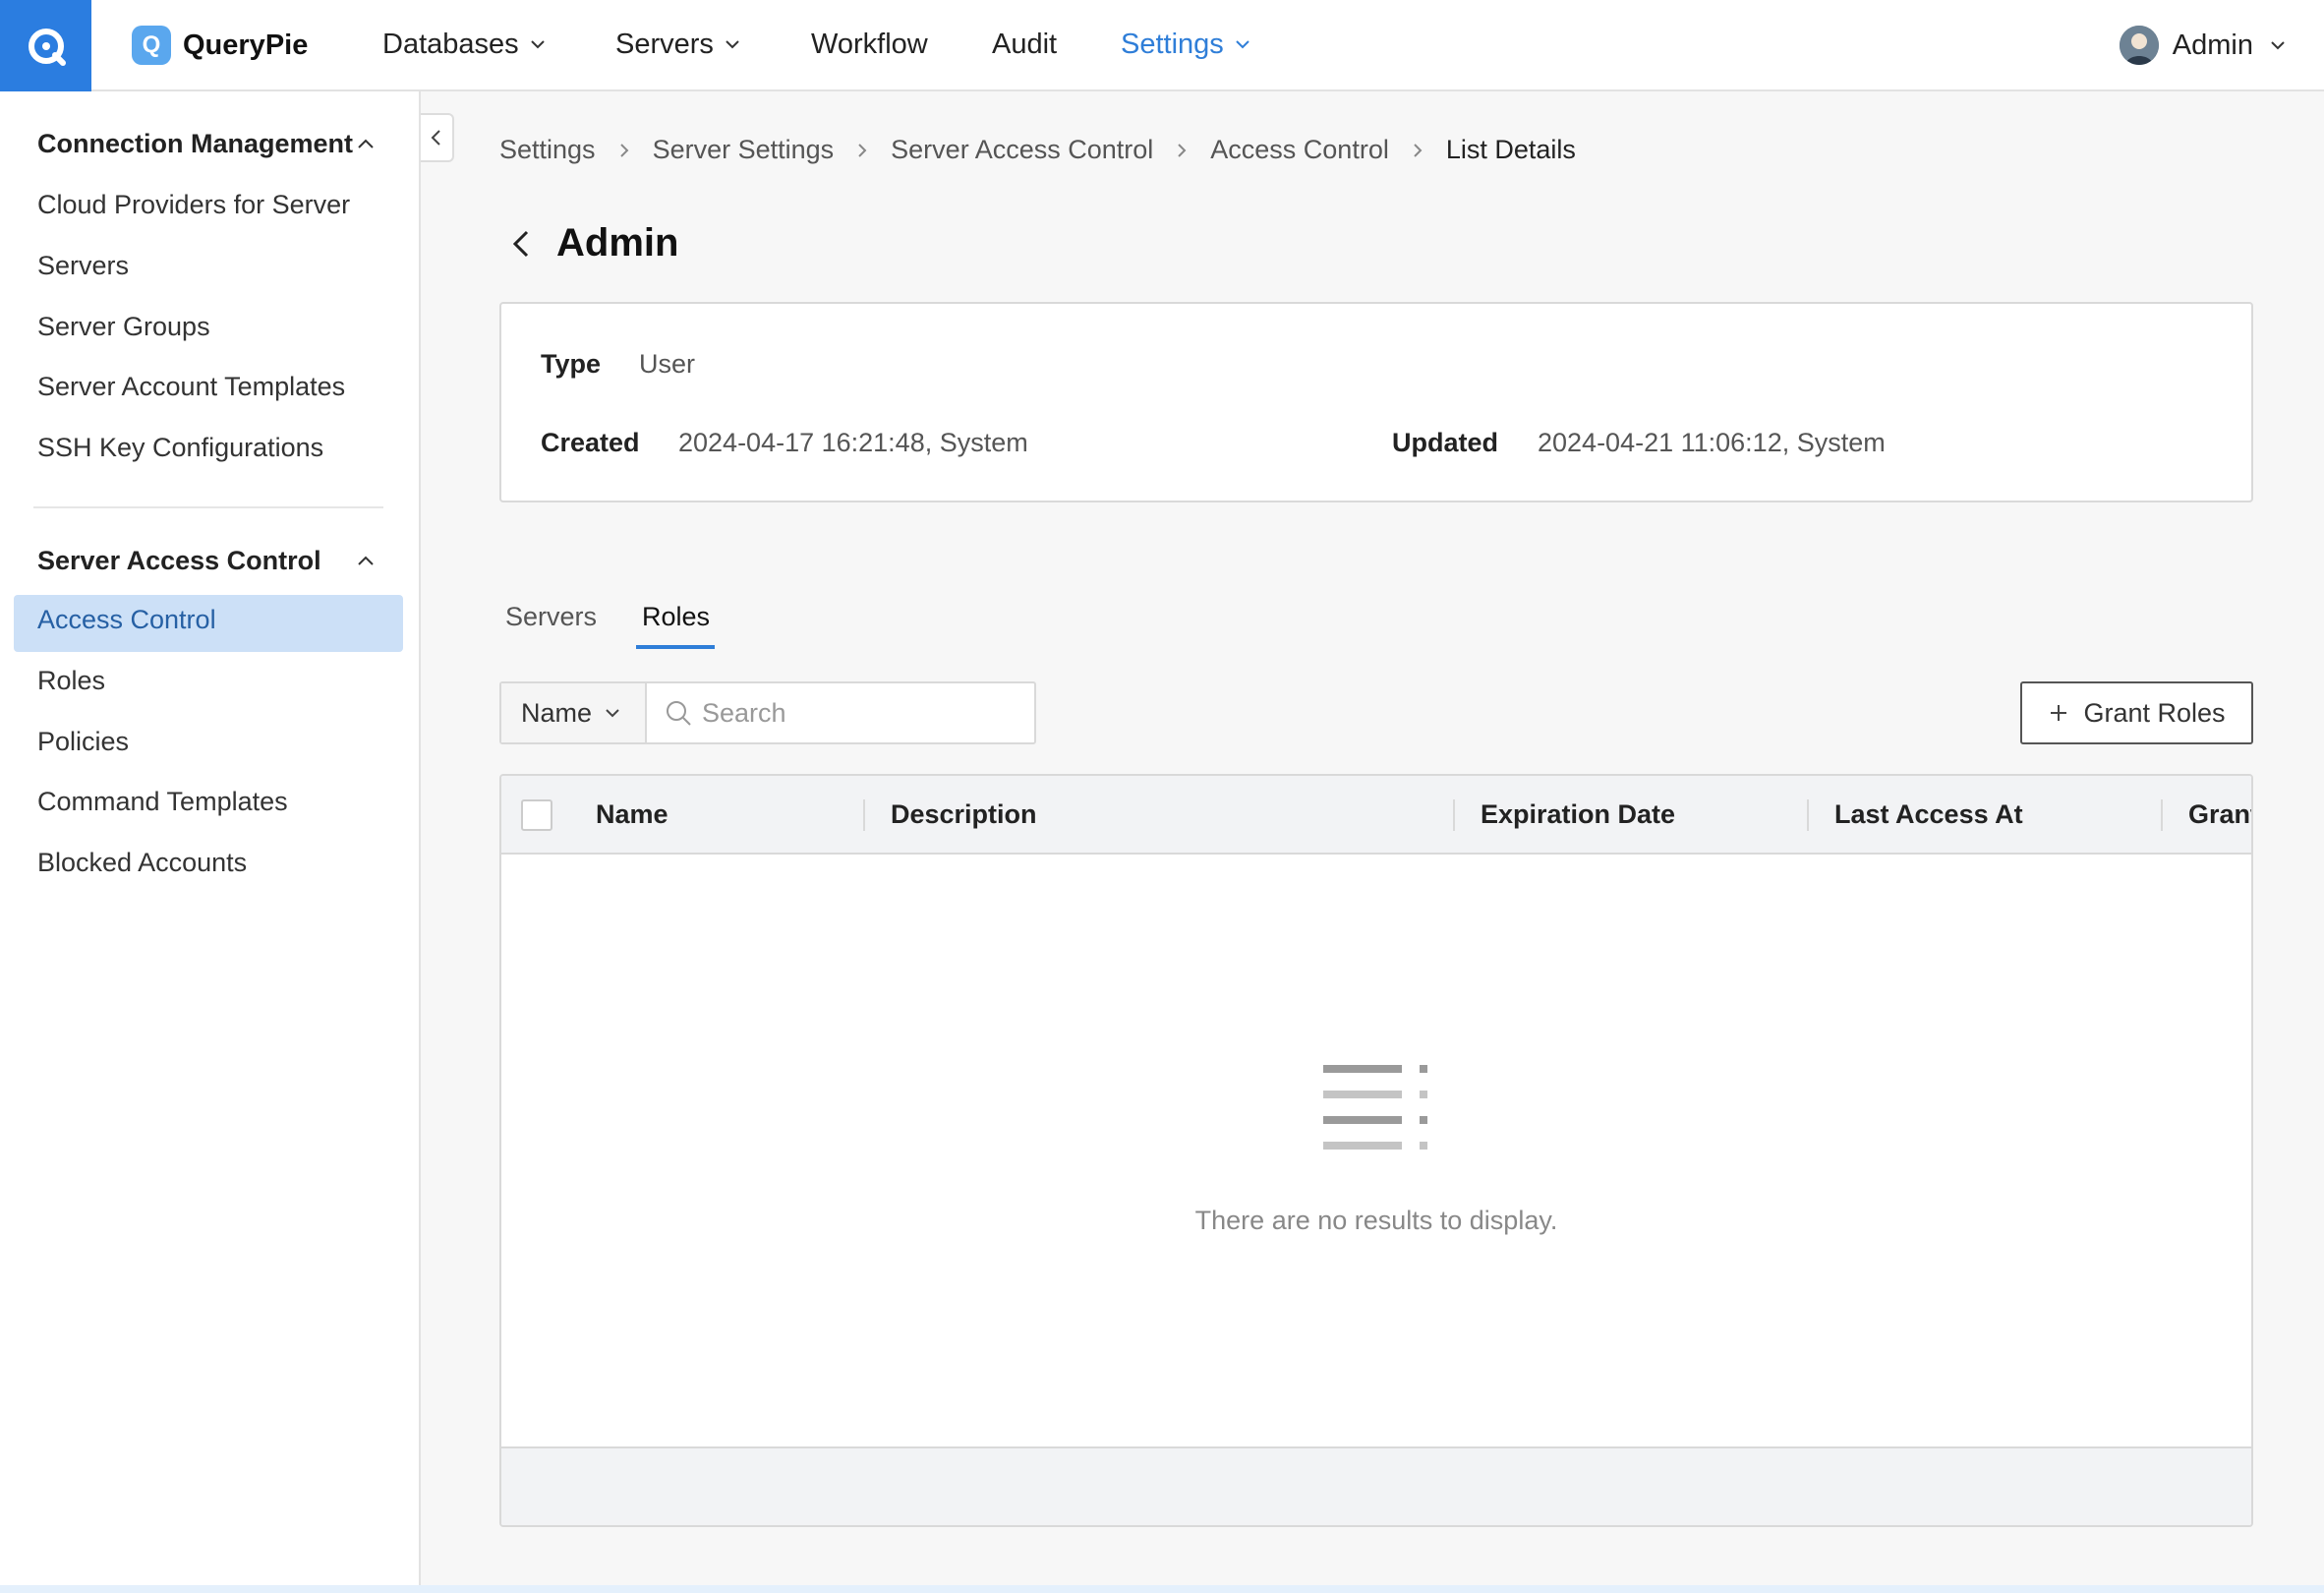 Image resolution: width=2324 pixels, height=1593 pixels. I want to click on brand-name: QueryPie, so click(246, 45).